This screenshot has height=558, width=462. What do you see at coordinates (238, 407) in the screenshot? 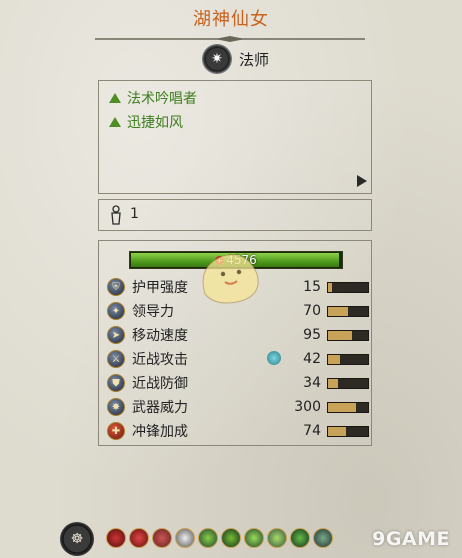
I see `stat-row-weapon-strength: ✸ 武器威力 300` at bounding box center [238, 407].